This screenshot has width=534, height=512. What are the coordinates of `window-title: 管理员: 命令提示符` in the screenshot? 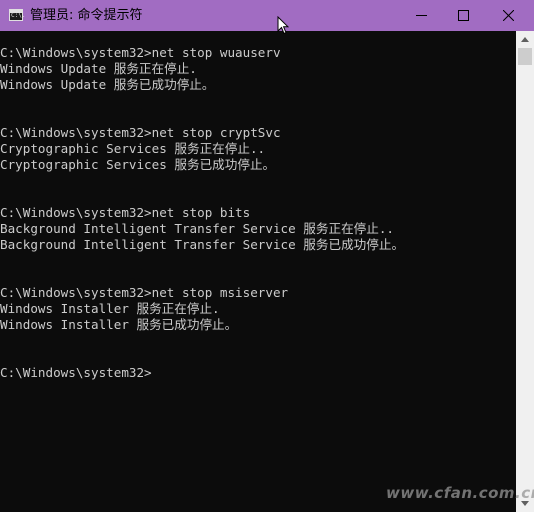 It's located at (86, 15).